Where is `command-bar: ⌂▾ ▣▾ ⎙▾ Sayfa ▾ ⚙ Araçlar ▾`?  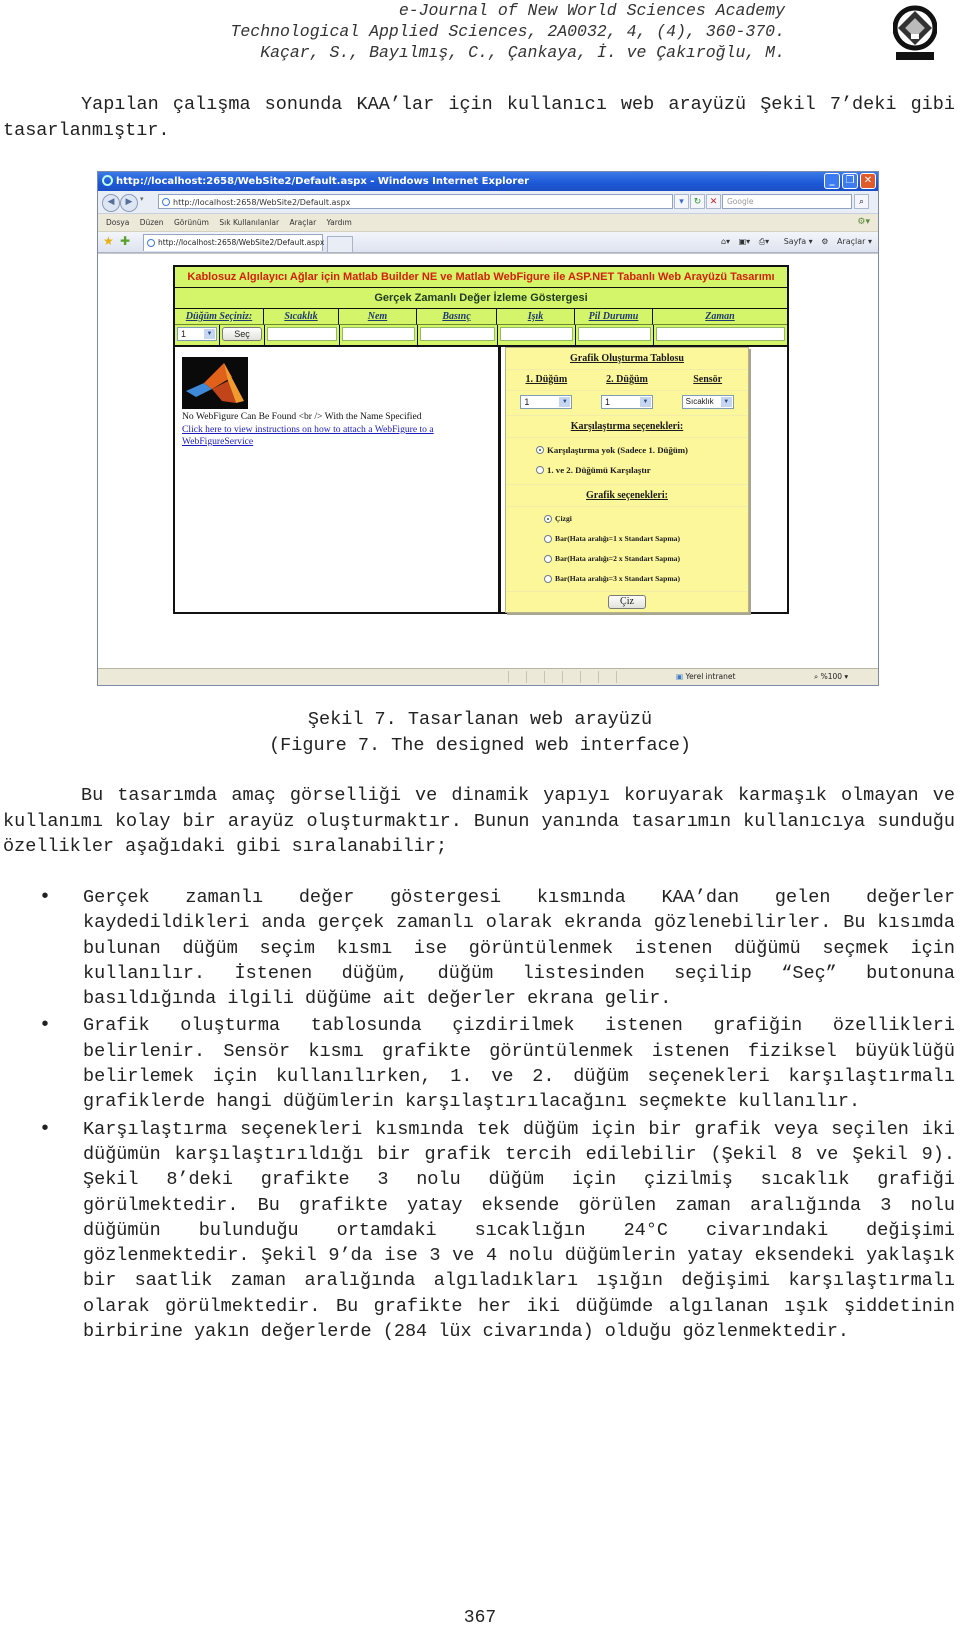
command-bar: ⌂▾ ▣▾ ⎙▾ Sayfa ▾ ⚙ Araçlar ▾ is located at coordinates (793, 242).